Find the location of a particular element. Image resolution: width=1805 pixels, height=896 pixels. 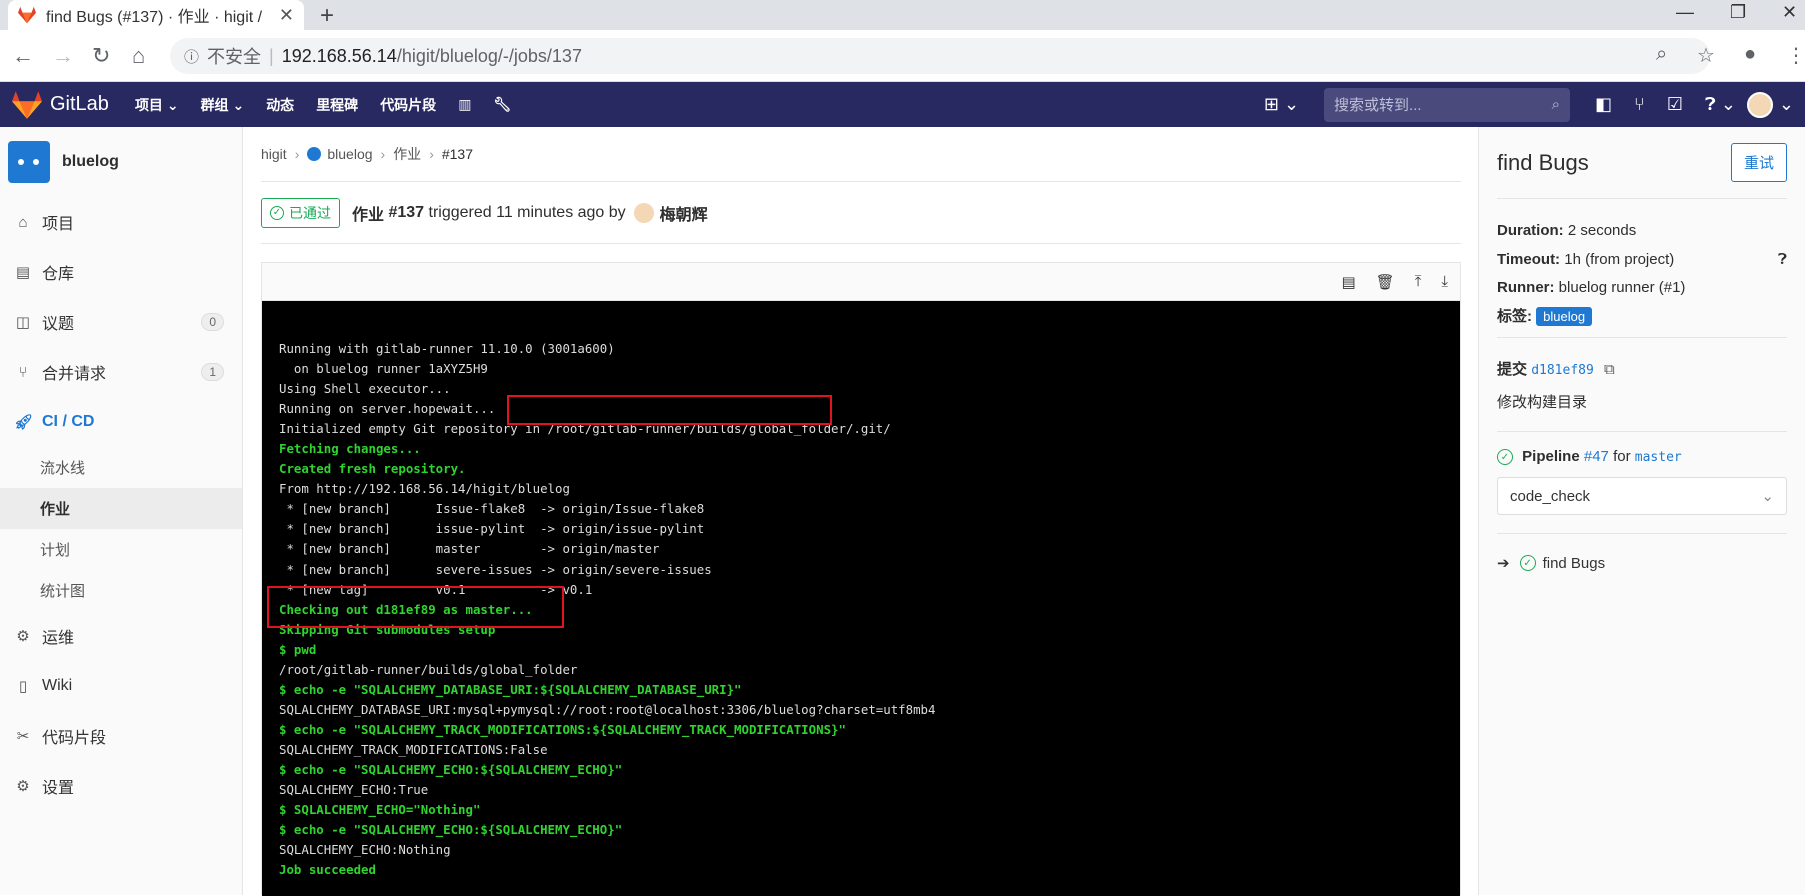

nav-milestones: 里程碑 is located at coordinates (337, 105).